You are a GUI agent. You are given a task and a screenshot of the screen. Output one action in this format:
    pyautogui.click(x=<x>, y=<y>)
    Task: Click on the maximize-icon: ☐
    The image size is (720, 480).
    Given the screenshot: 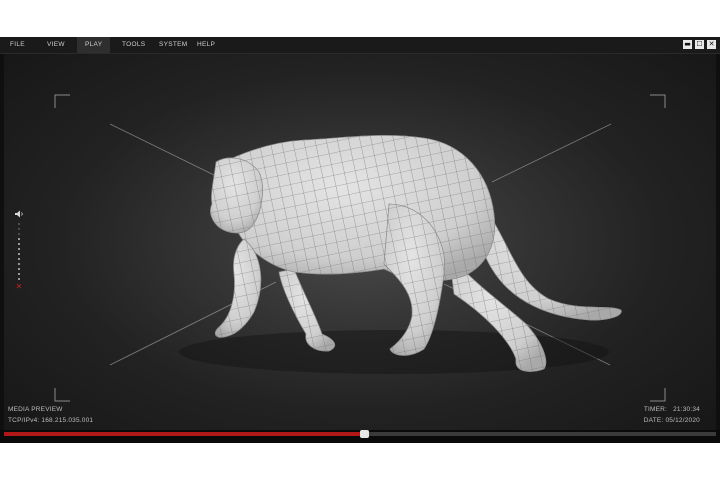 What is the action you would take?
    pyautogui.click(x=699, y=44)
    